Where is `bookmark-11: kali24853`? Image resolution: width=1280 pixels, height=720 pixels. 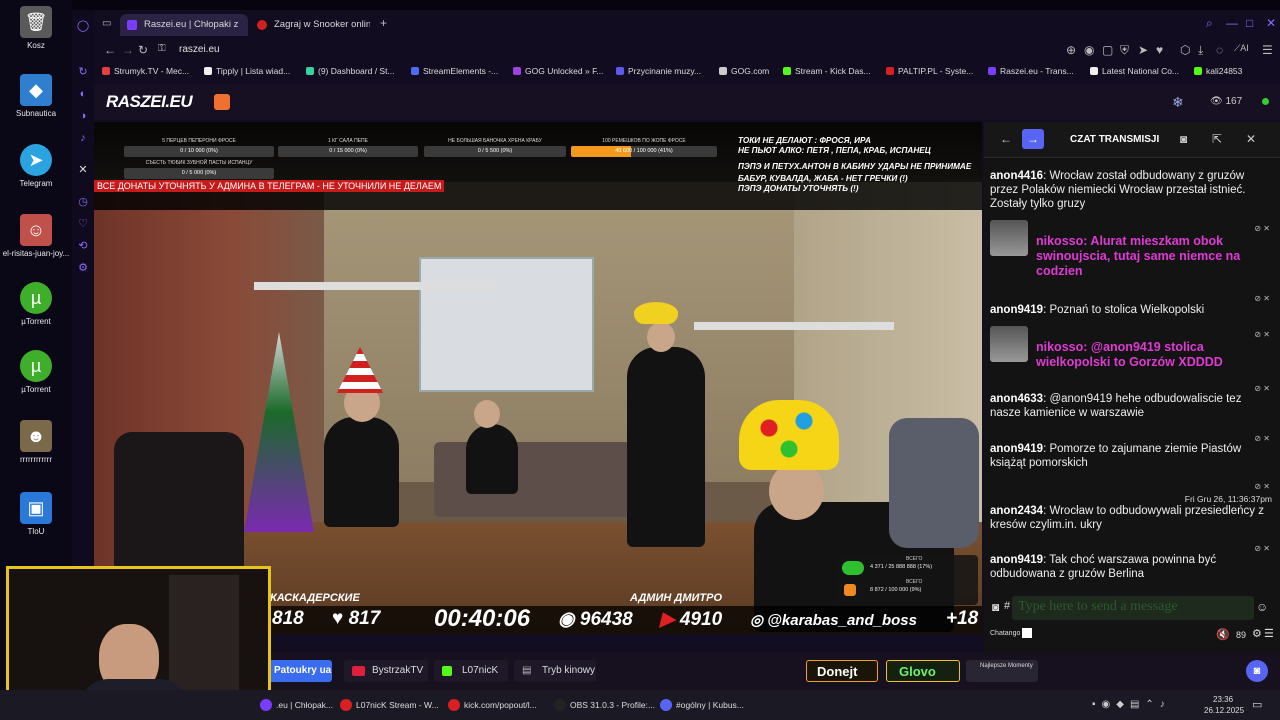 bookmark-11: kali24853 is located at coordinates (1218, 71).